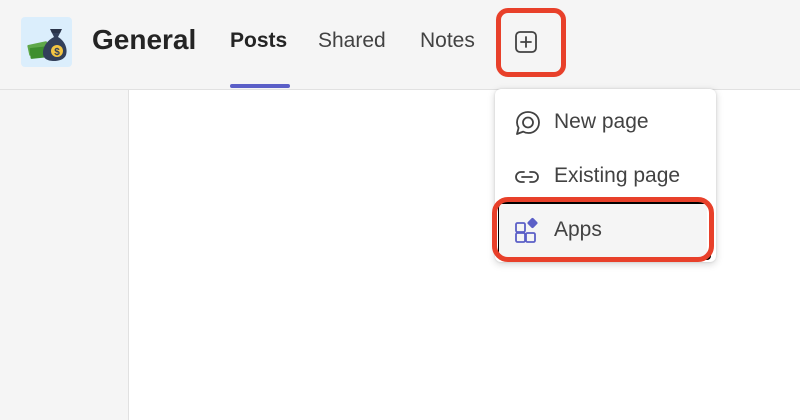 The width and height of the screenshot is (800, 420). What do you see at coordinates (144, 39) in the screenshot?
I see `channel-title: General` at bounding box center [144, 39].